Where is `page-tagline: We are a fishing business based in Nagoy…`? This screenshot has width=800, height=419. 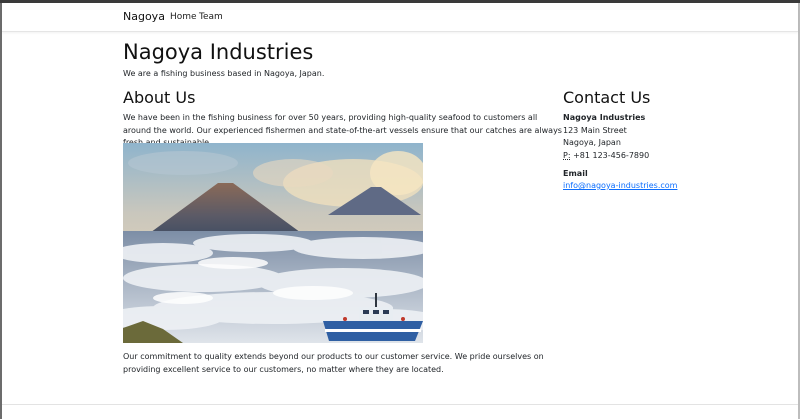
page-tagline: We are a fishing business based in Nagoy… is located at coordinates (224, 73).